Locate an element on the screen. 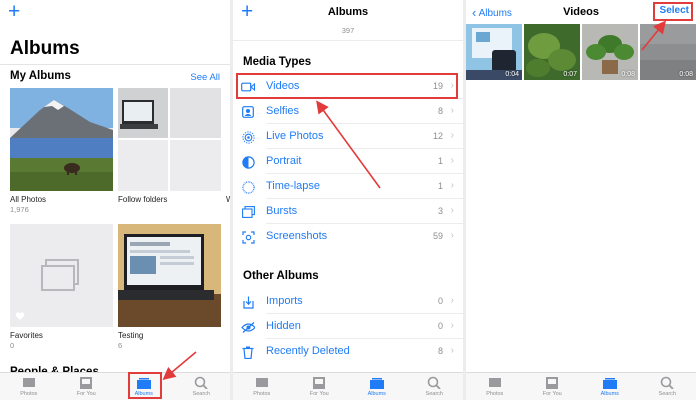 The width and height of the screenshot is (696, 400). arrow-to-albums-tab is located at coordinates (179, 366).